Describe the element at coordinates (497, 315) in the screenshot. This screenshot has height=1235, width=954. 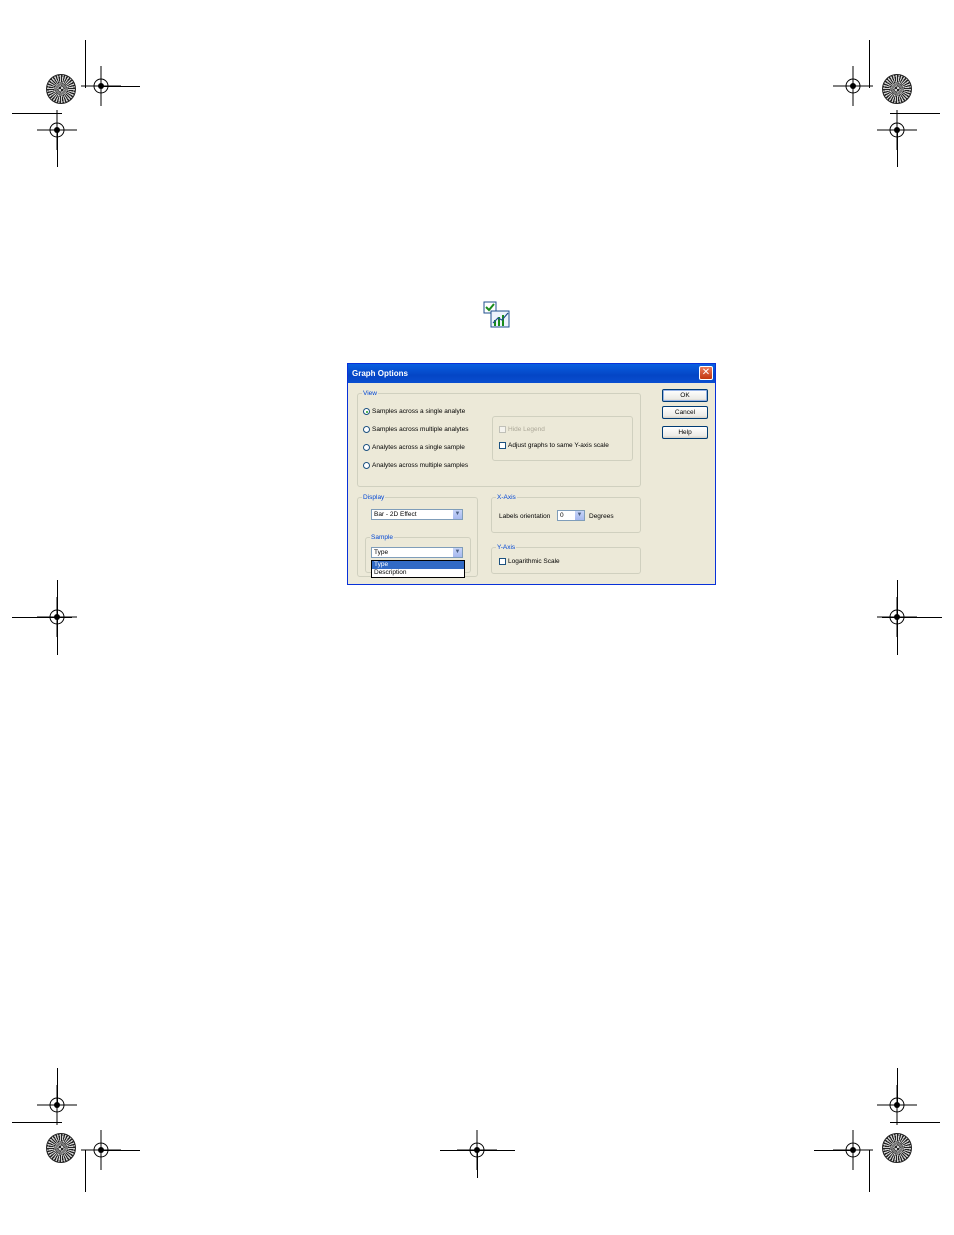
I see `graph-options-icon` at that location.